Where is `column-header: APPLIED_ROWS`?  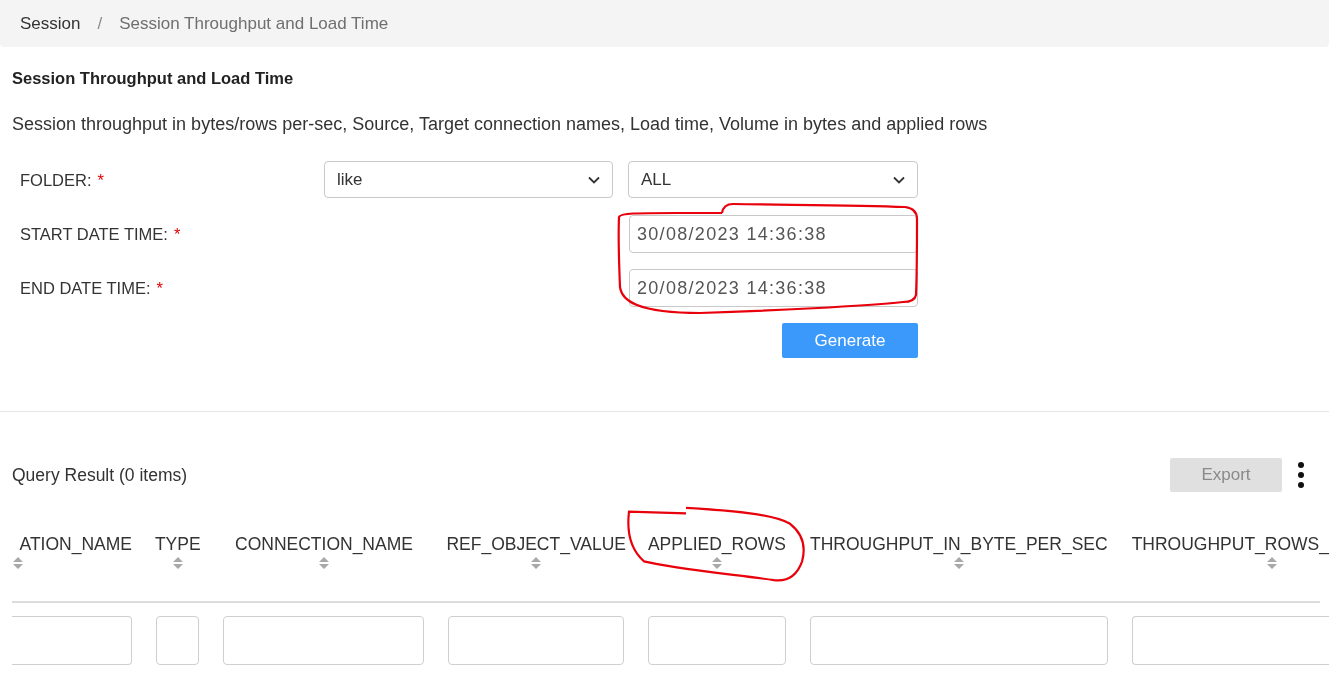 column-header: APPLIED_ROWS is located at coordinates (717, 544).